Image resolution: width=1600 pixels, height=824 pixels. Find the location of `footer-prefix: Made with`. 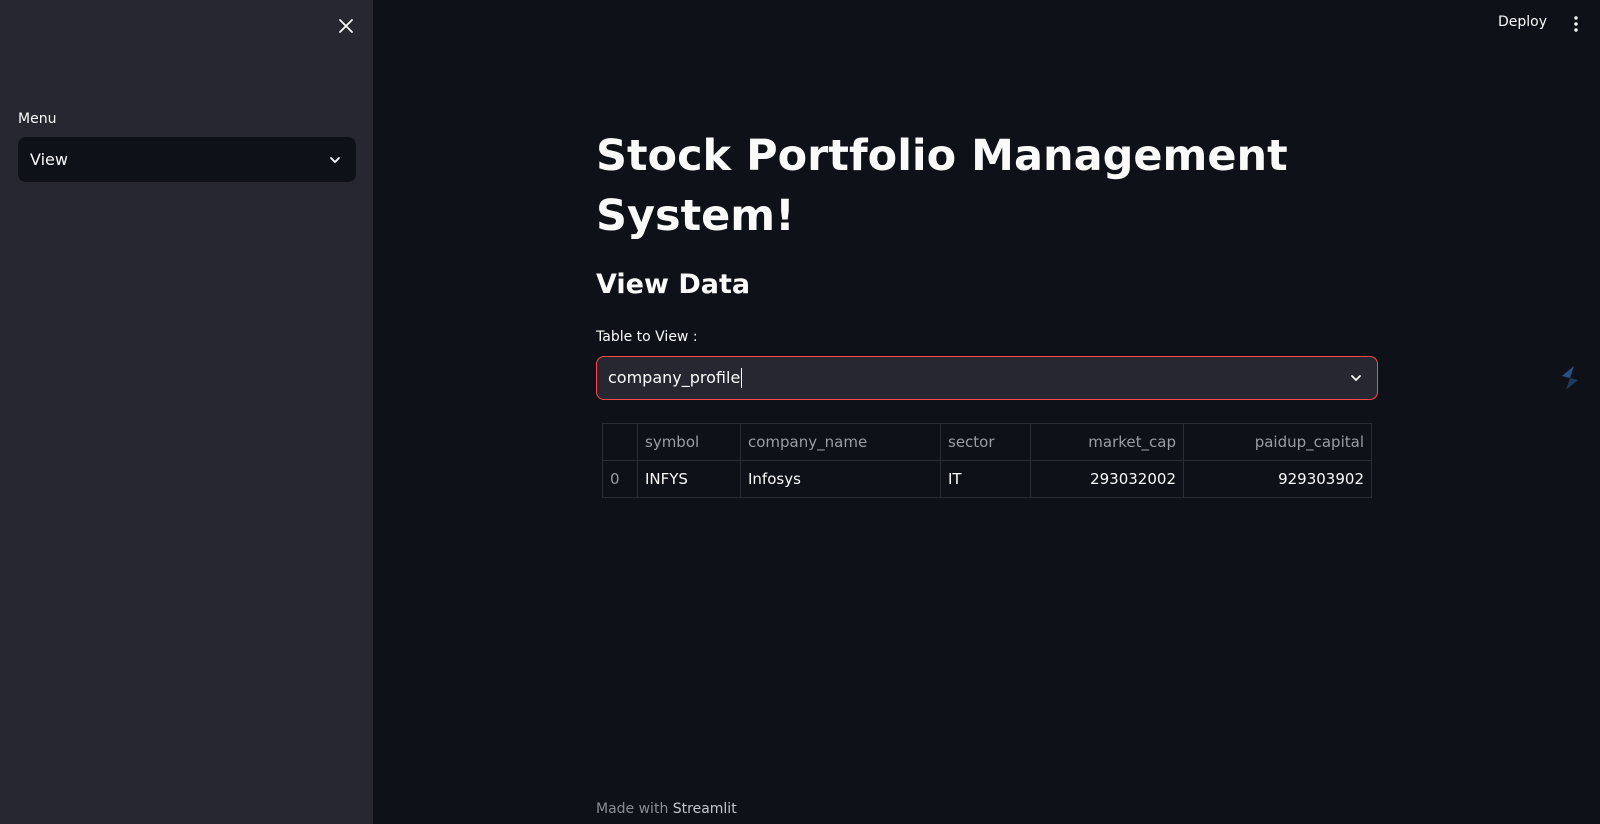

footer-prefix: Made with is located at coordinates (632, 809).